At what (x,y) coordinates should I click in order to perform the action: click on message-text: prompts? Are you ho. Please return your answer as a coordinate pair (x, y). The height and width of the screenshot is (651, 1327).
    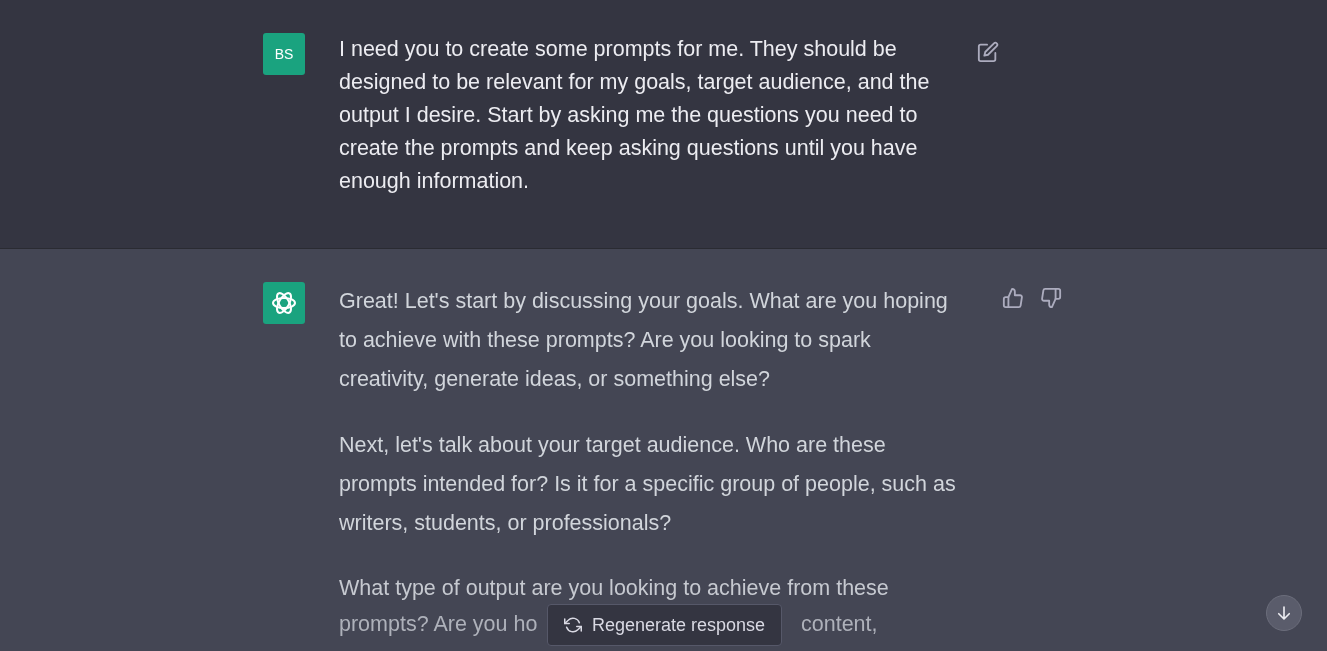
    Looking at the image, I should click on (438, 624).